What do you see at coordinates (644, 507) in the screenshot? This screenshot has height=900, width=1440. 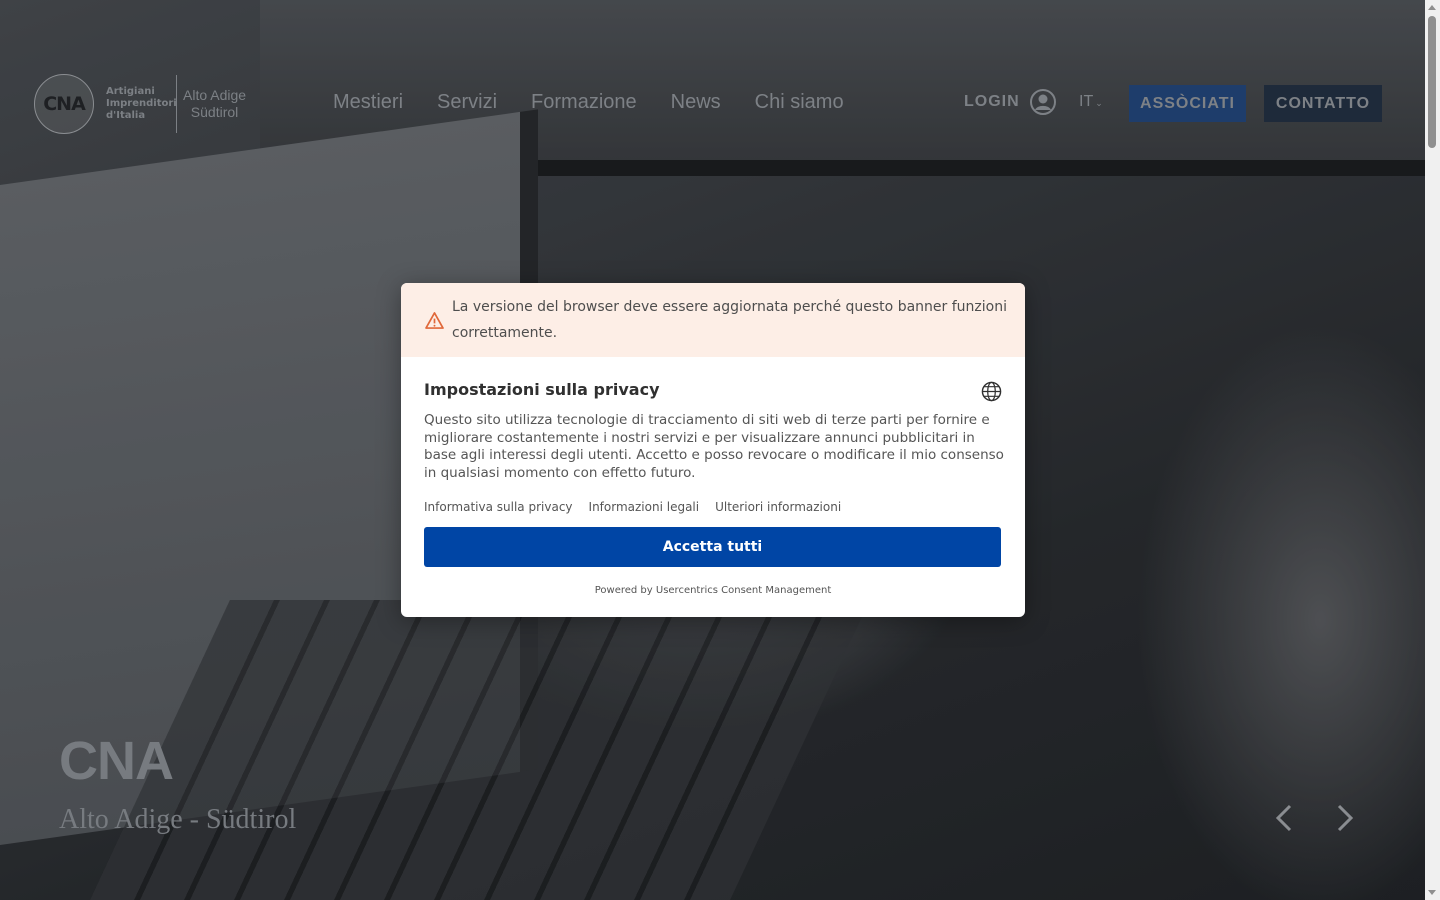 I see `legal-info-link: Informazioni legali` at bounding box center [644, 507].